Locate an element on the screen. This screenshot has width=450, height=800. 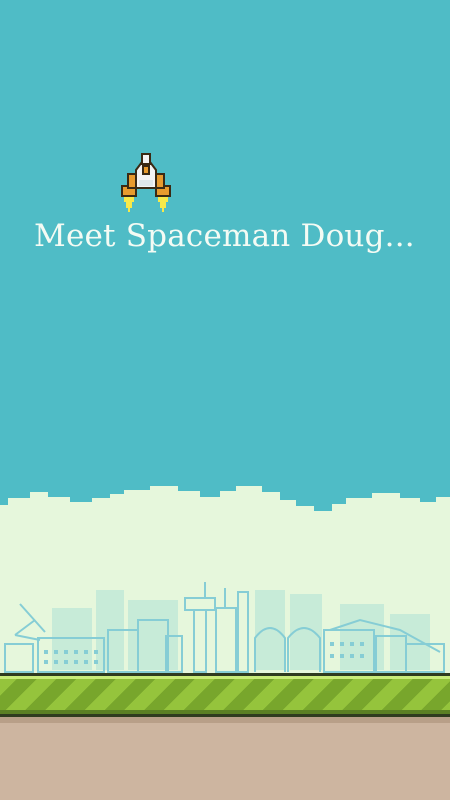
dirt-ground is located at coordinates (225, 758).